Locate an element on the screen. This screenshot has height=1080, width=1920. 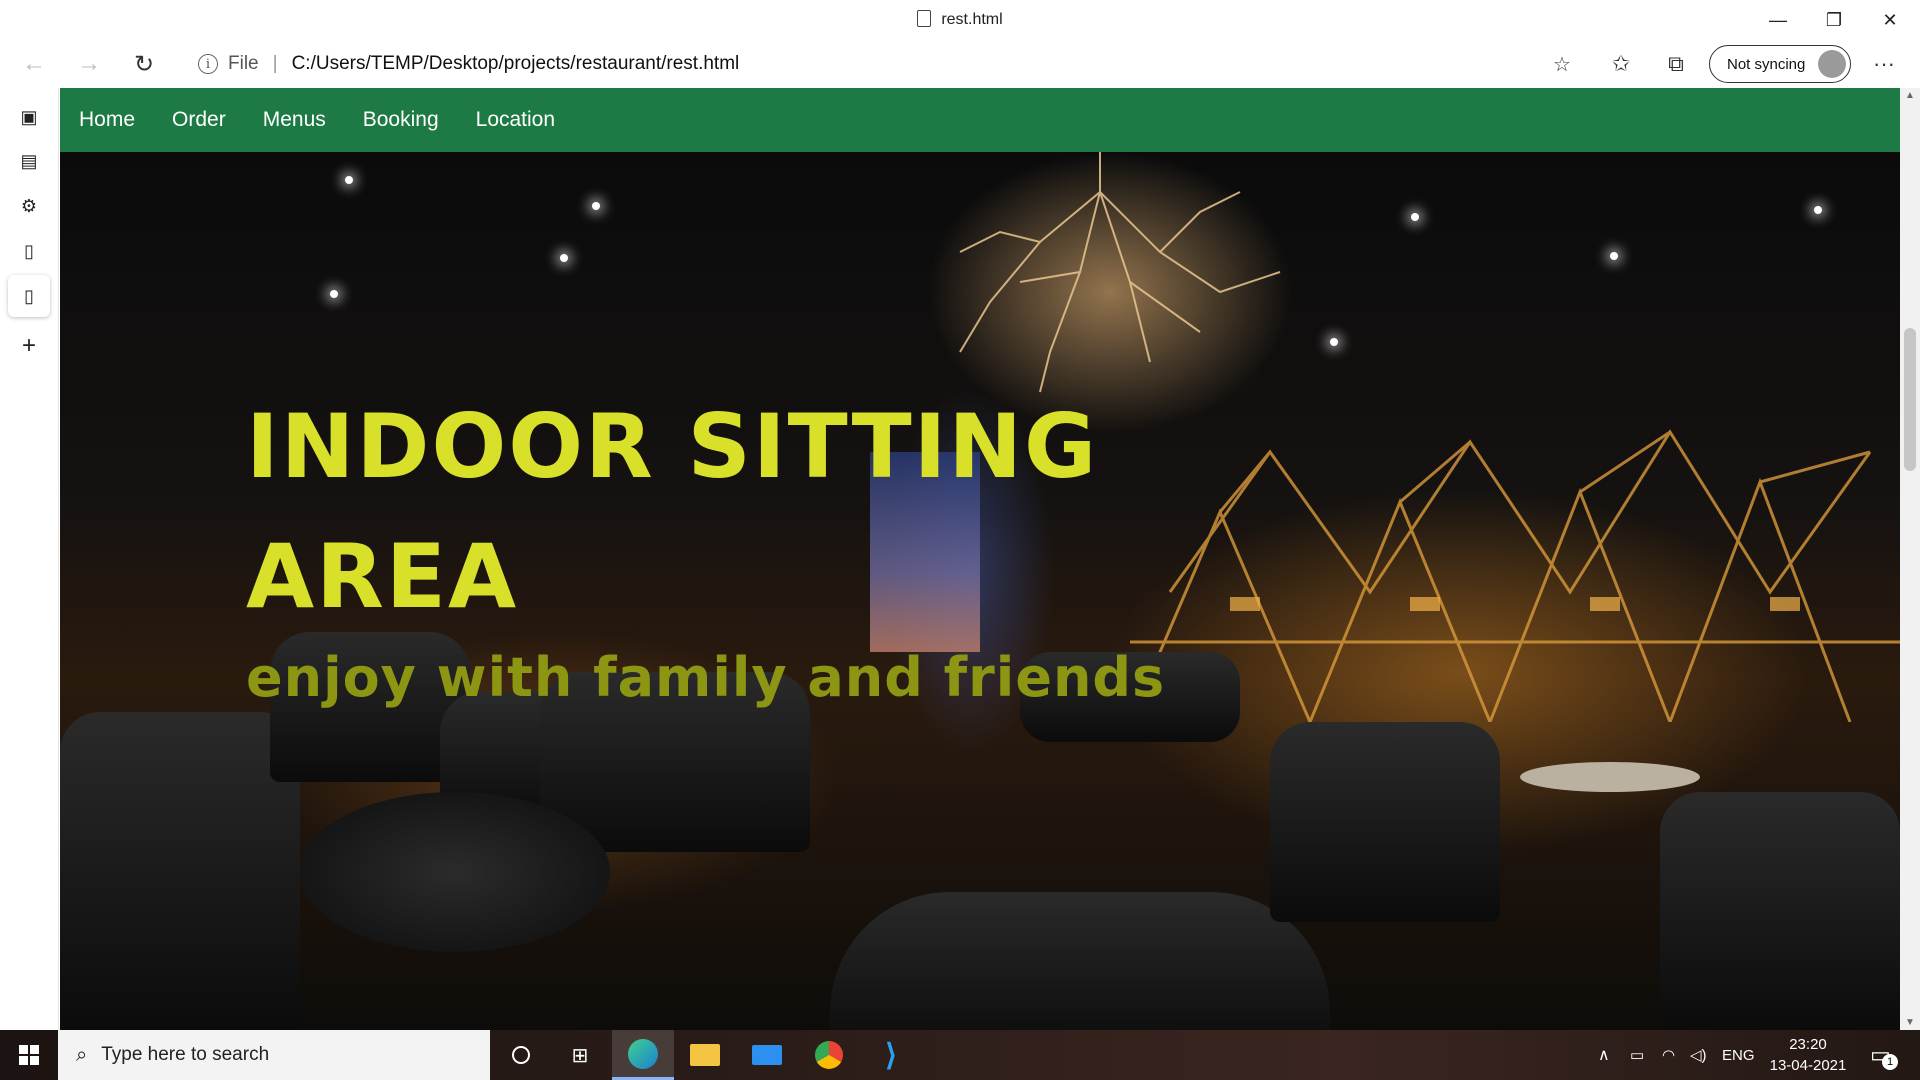
task-view-icon: ⊞ is located at coordinates (580, 1055).